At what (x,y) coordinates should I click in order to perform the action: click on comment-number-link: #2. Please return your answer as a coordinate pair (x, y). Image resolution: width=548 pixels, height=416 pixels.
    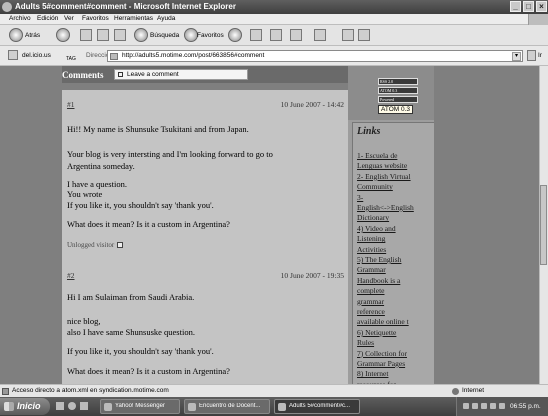
    Looking at the image, I should click on (71, 275).